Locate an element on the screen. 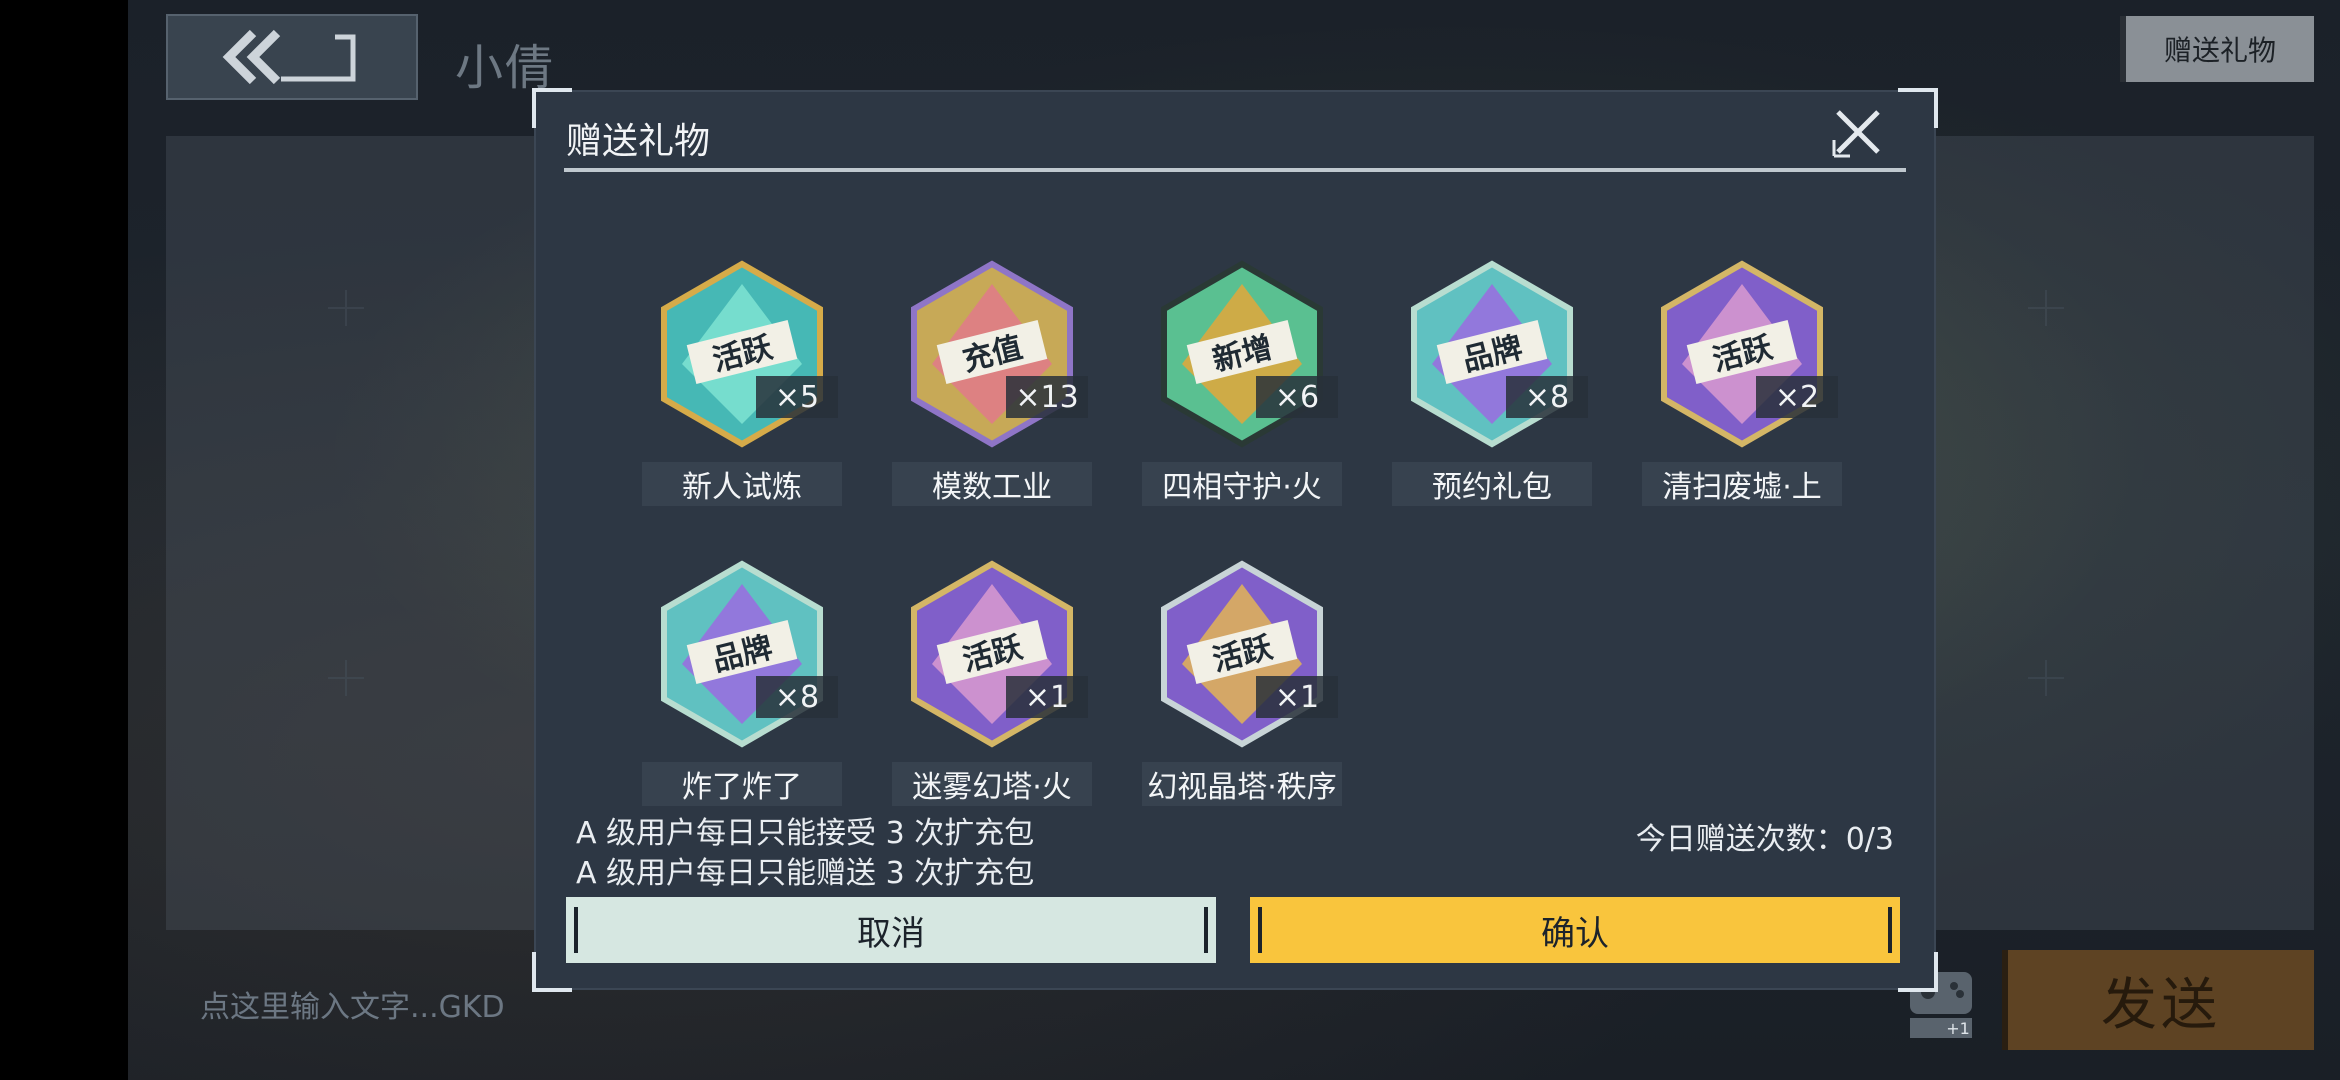 The width and height of the screenshot is (2340, 1080). gift-name: 幻视晶塔·秩序 is located at coordinates (1242, 784).